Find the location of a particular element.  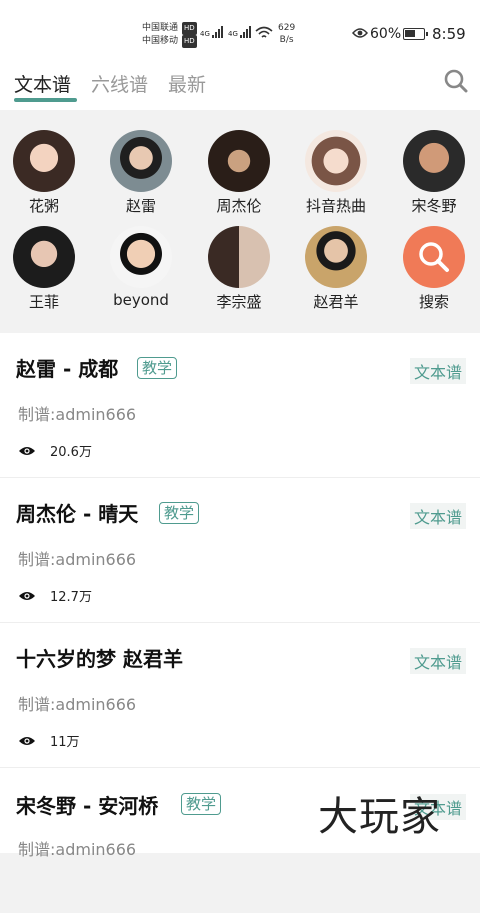

artist-name: 周杰伦 is located at coordinates (239, 206).